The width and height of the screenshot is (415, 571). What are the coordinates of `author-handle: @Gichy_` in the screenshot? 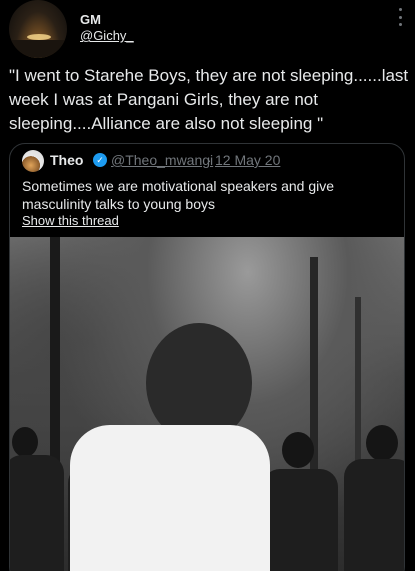 It's located at (107, 35).